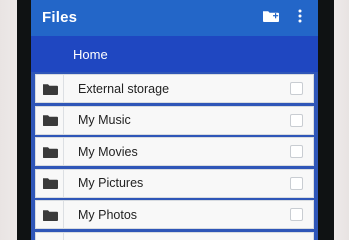  I want to click on new-folder-button, so click(271, 18).